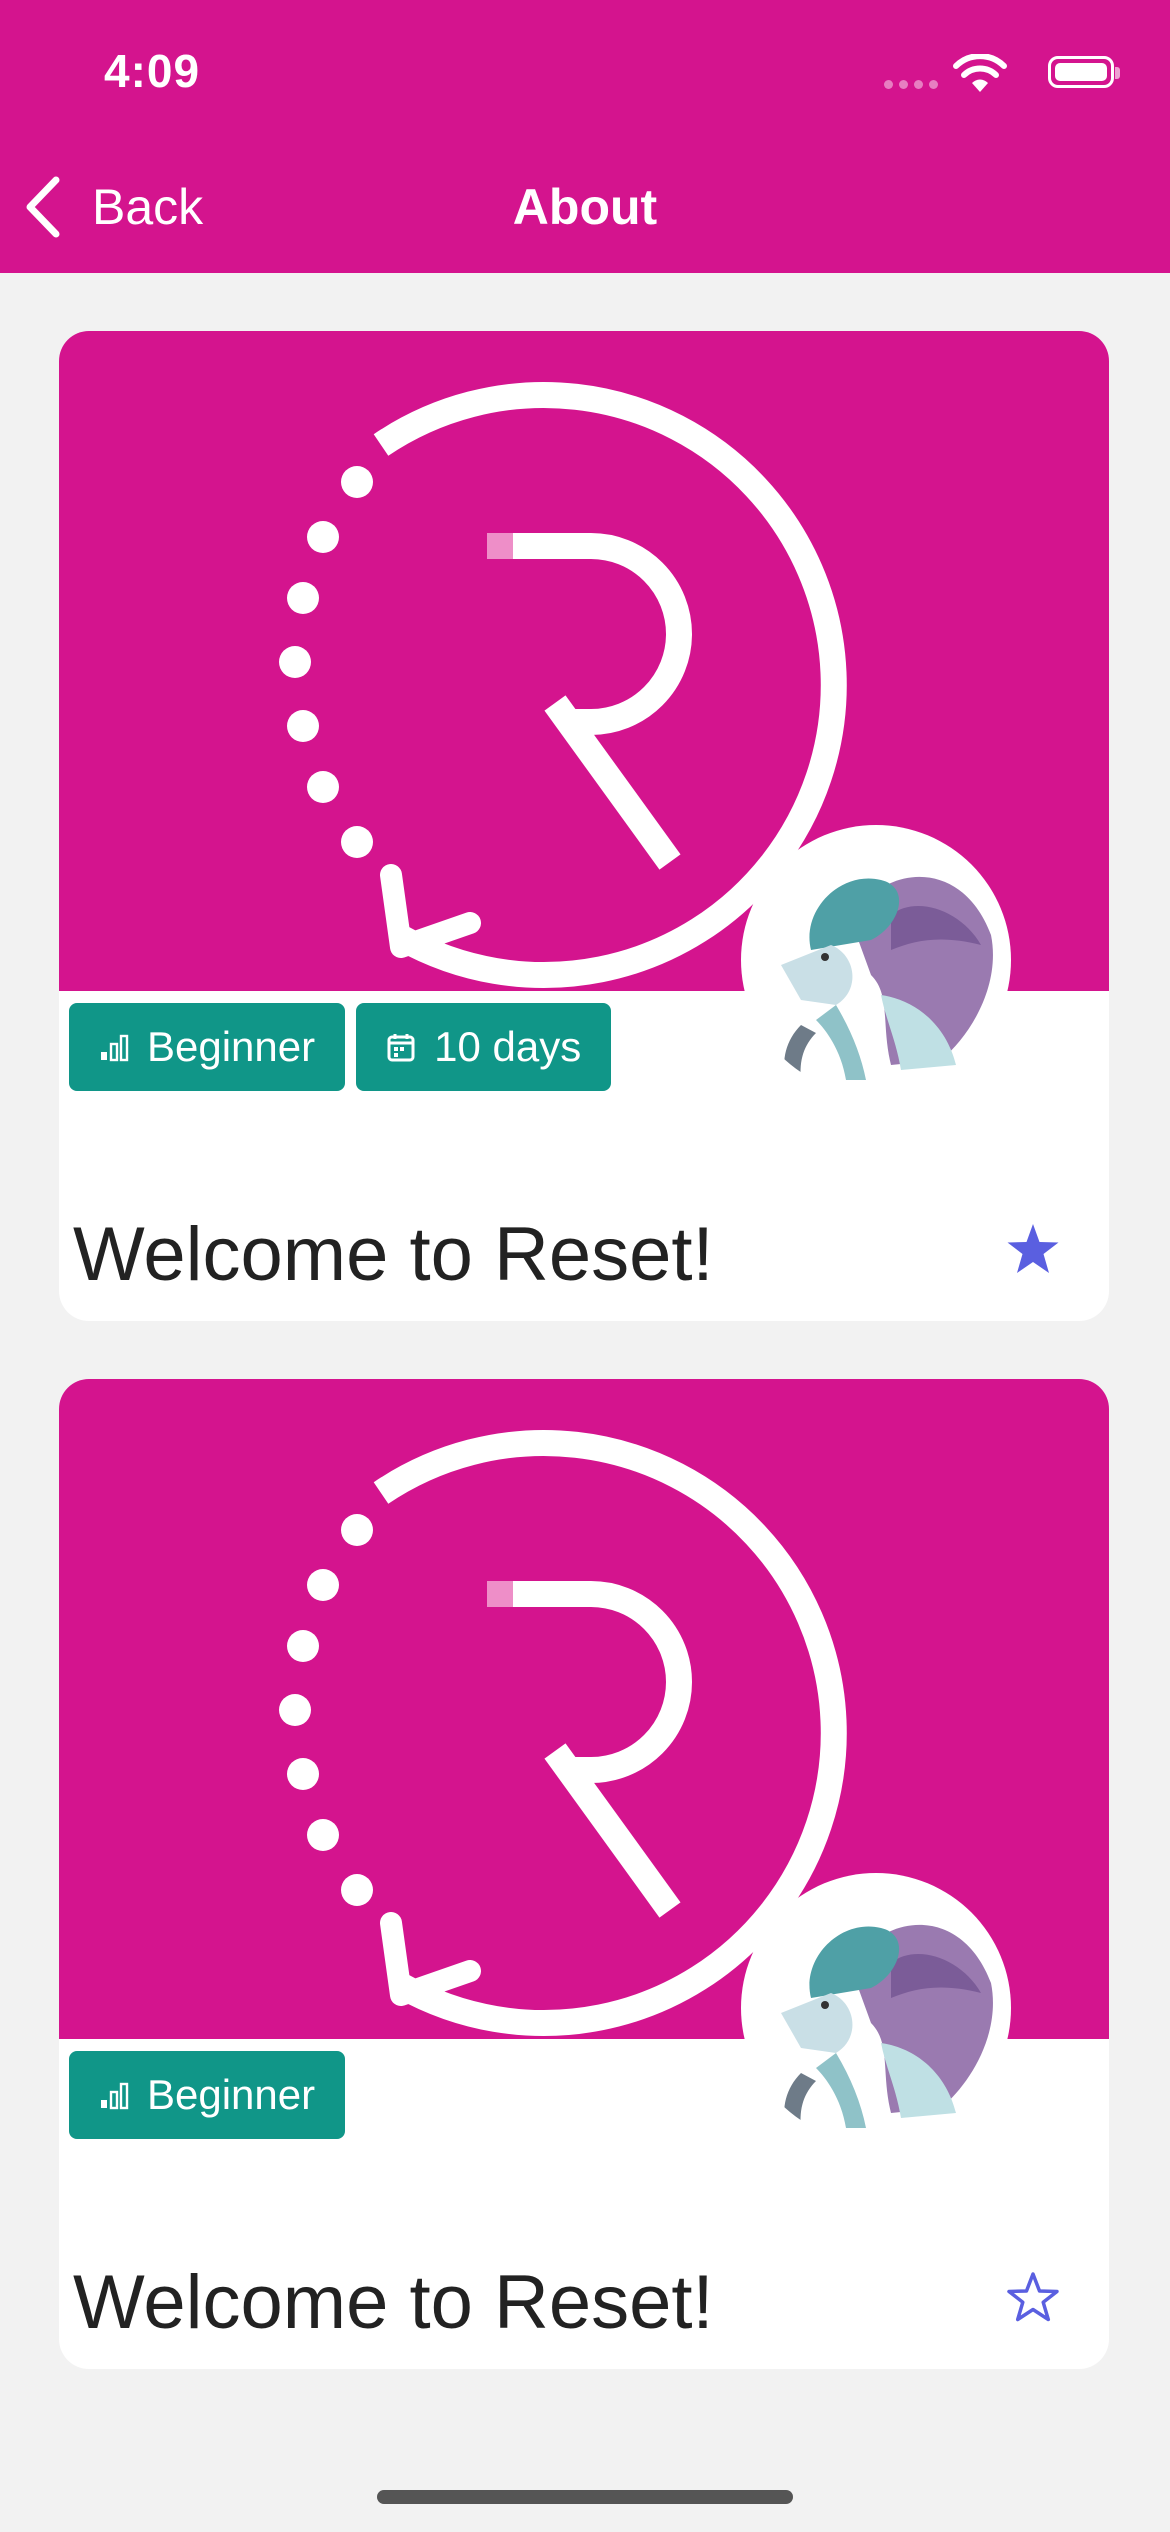 The height and width of the screenshot is (2532, 1170). Describe the element at coordinates (508, 1046) in the screenshot. I see `duration-label: 10 days` at that location.